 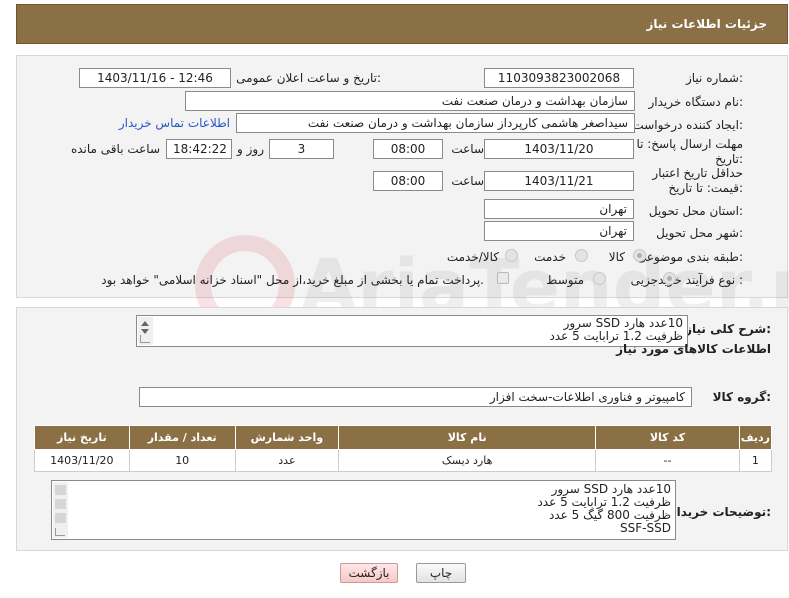 What do you see at coordinates (599, 278) in the screenshot?
I see `process-radio-medium` at bounding box center [599, 278].